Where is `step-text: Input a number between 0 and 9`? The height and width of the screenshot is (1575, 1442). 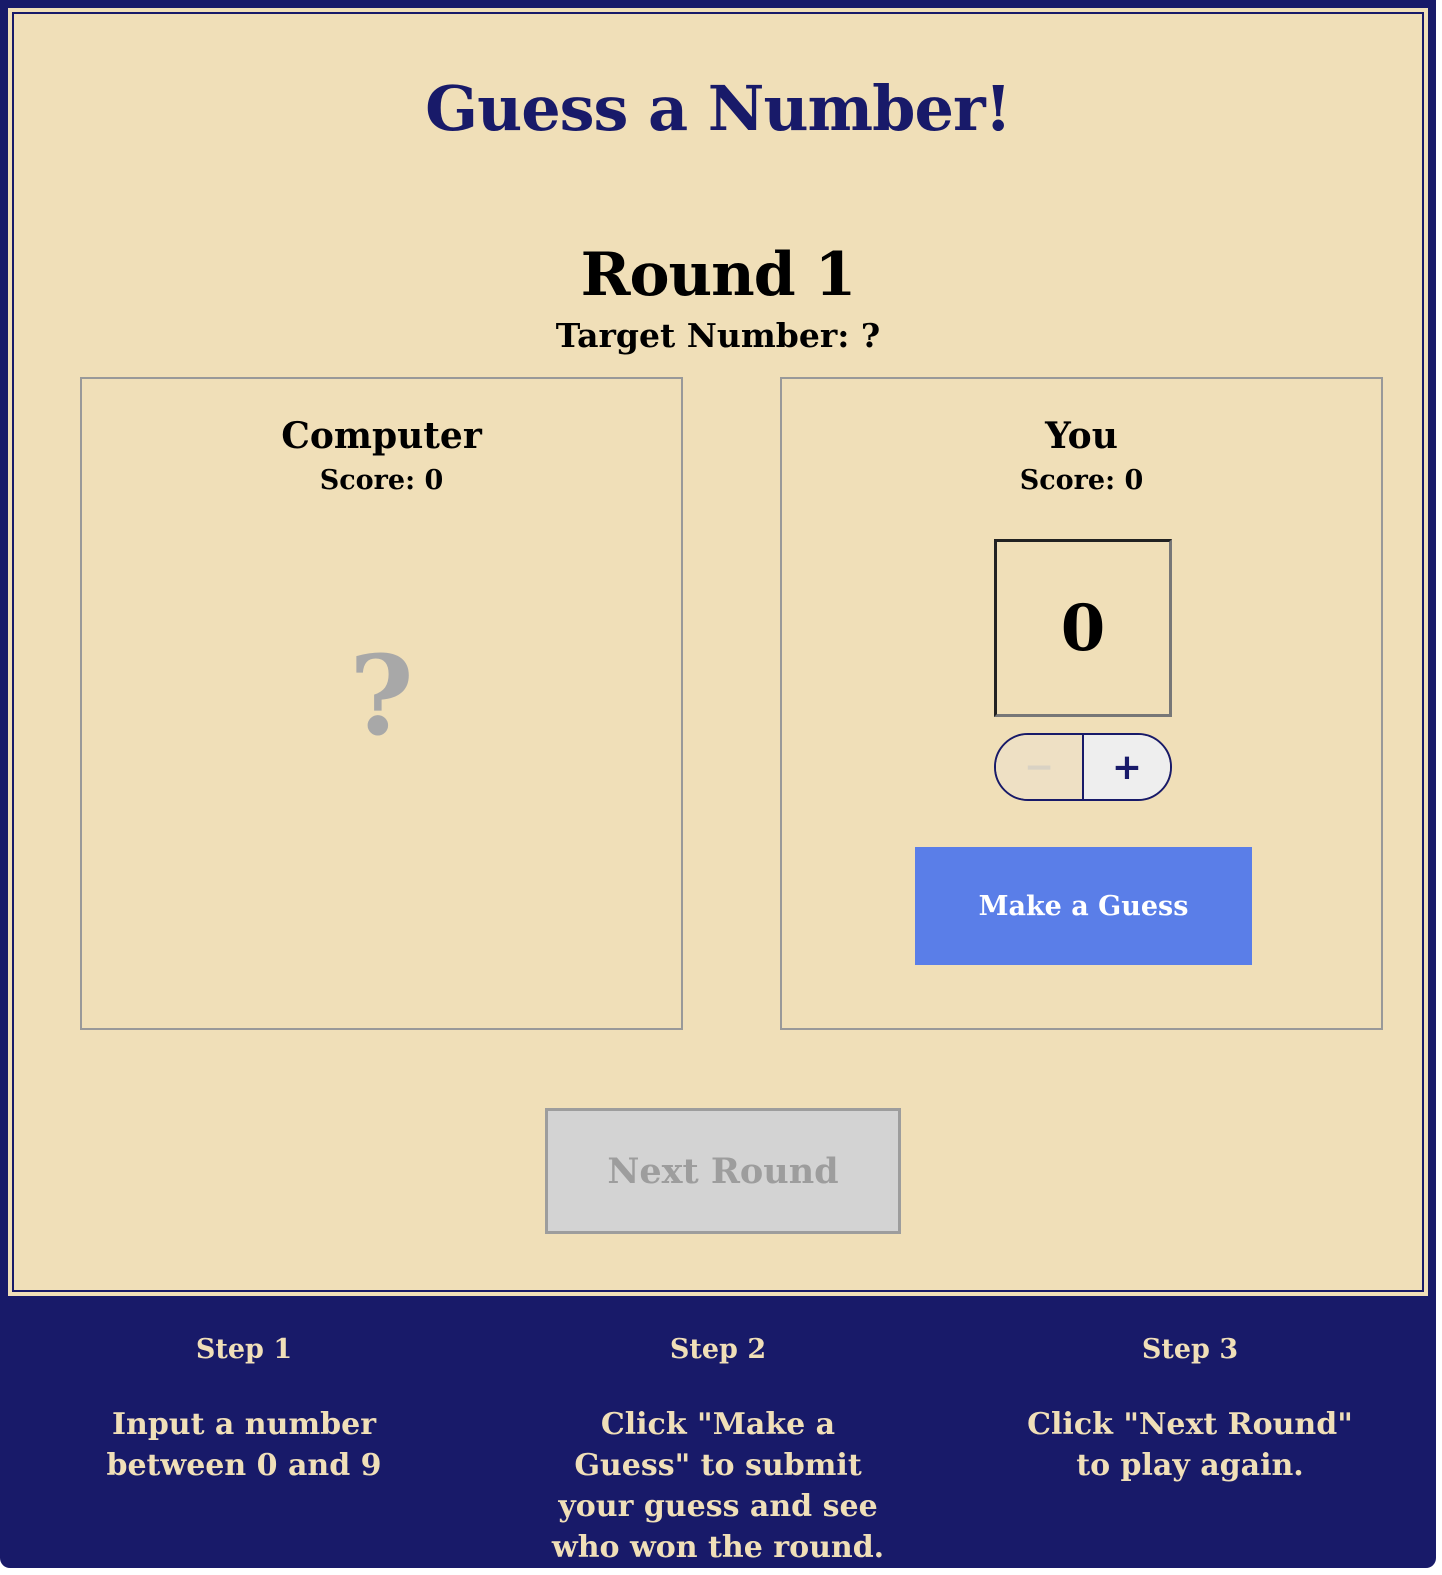 step-text: Input a number between 0 and 9 is located at coordinates (244, 1445).